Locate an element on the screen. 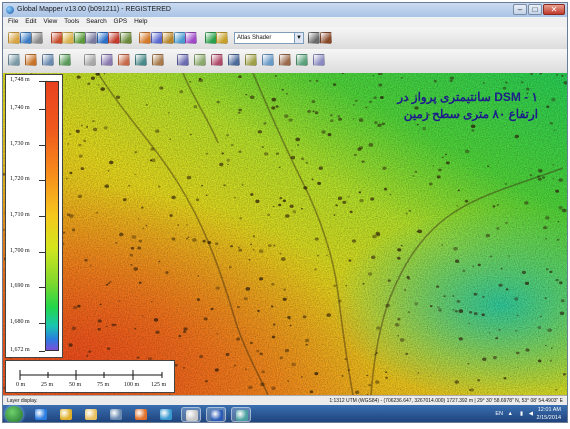 This screenshot has width=570, height=429. clock-date: 2/15/2014 is located at coordinates (546, 418).